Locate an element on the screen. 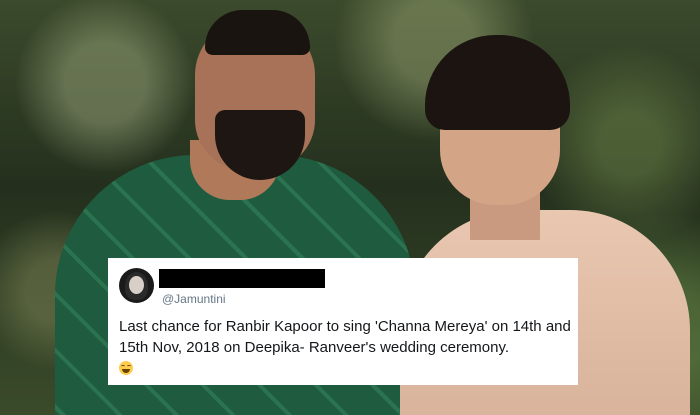 Image resolution: width=700 pixels, height=415 pixels. bride-hair is located at coordinates (497, 82).